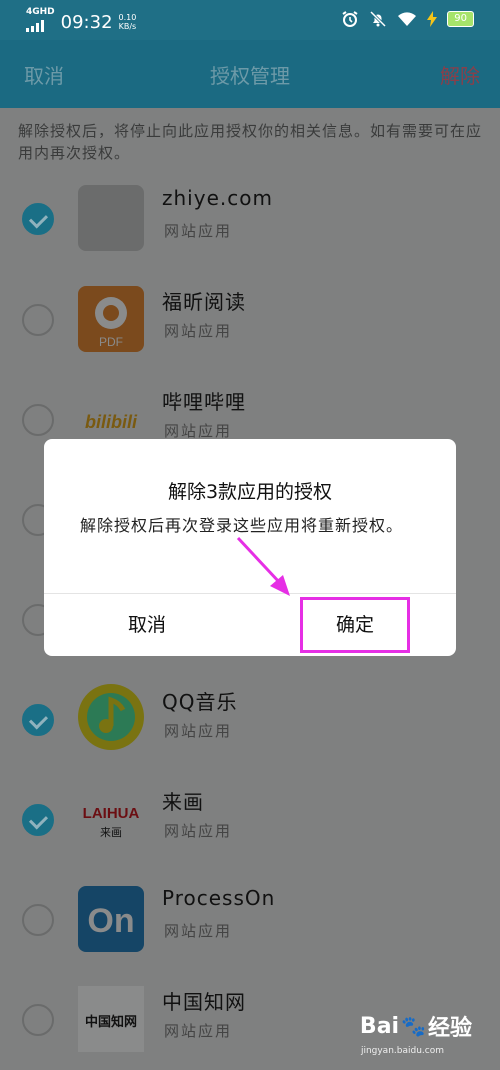  I want to click on watermark-url: jingyan.baidu.com, so click(402, 1051).